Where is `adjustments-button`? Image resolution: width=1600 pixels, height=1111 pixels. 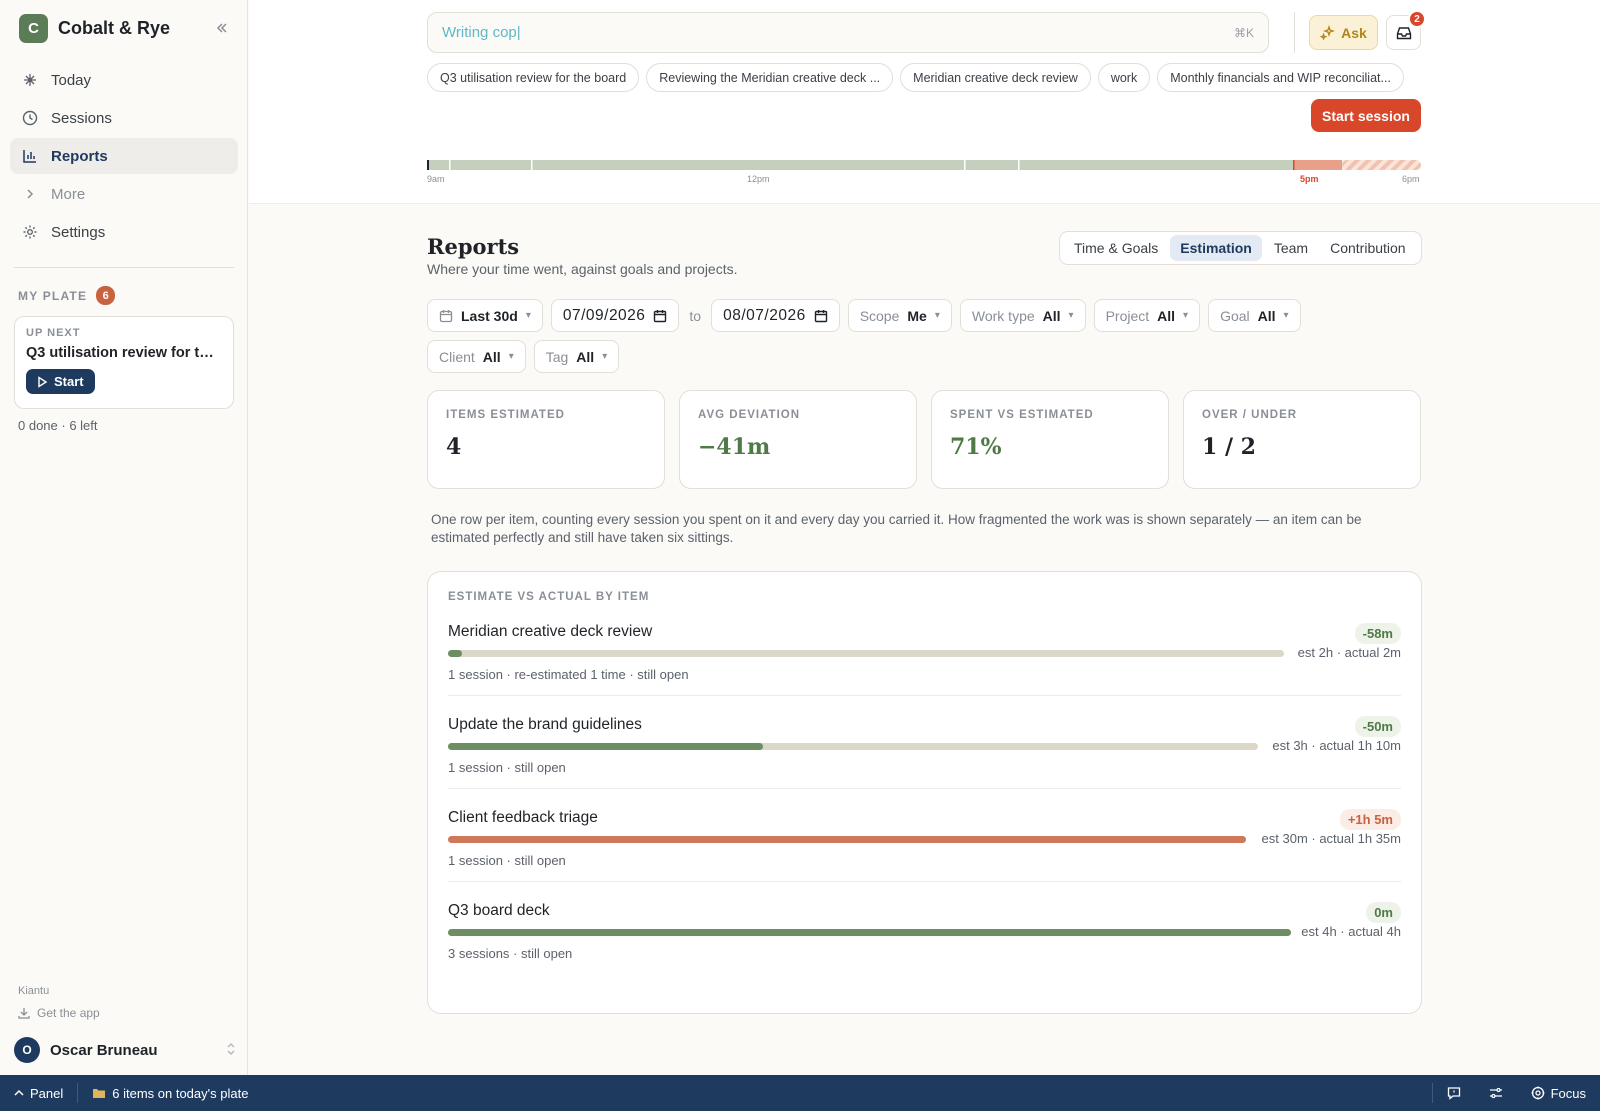
adjustments-button is located at coordinates (1496, 1093).